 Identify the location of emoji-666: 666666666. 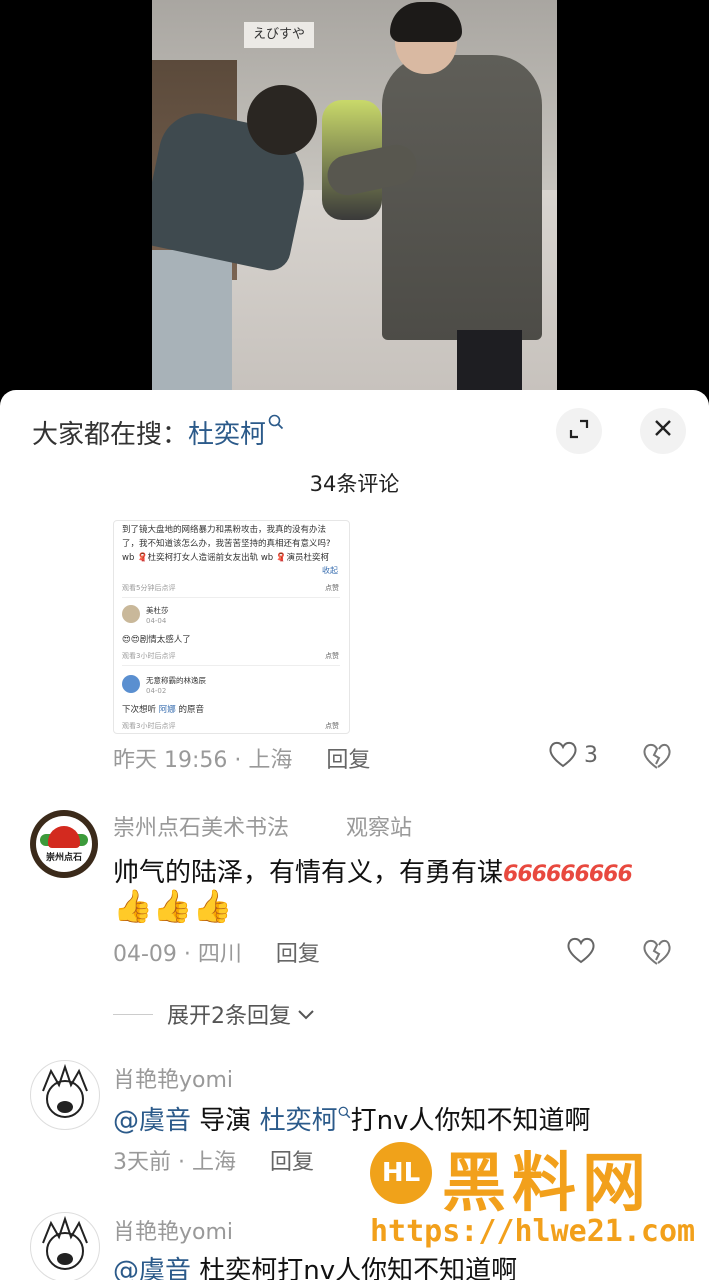
(568, 874).